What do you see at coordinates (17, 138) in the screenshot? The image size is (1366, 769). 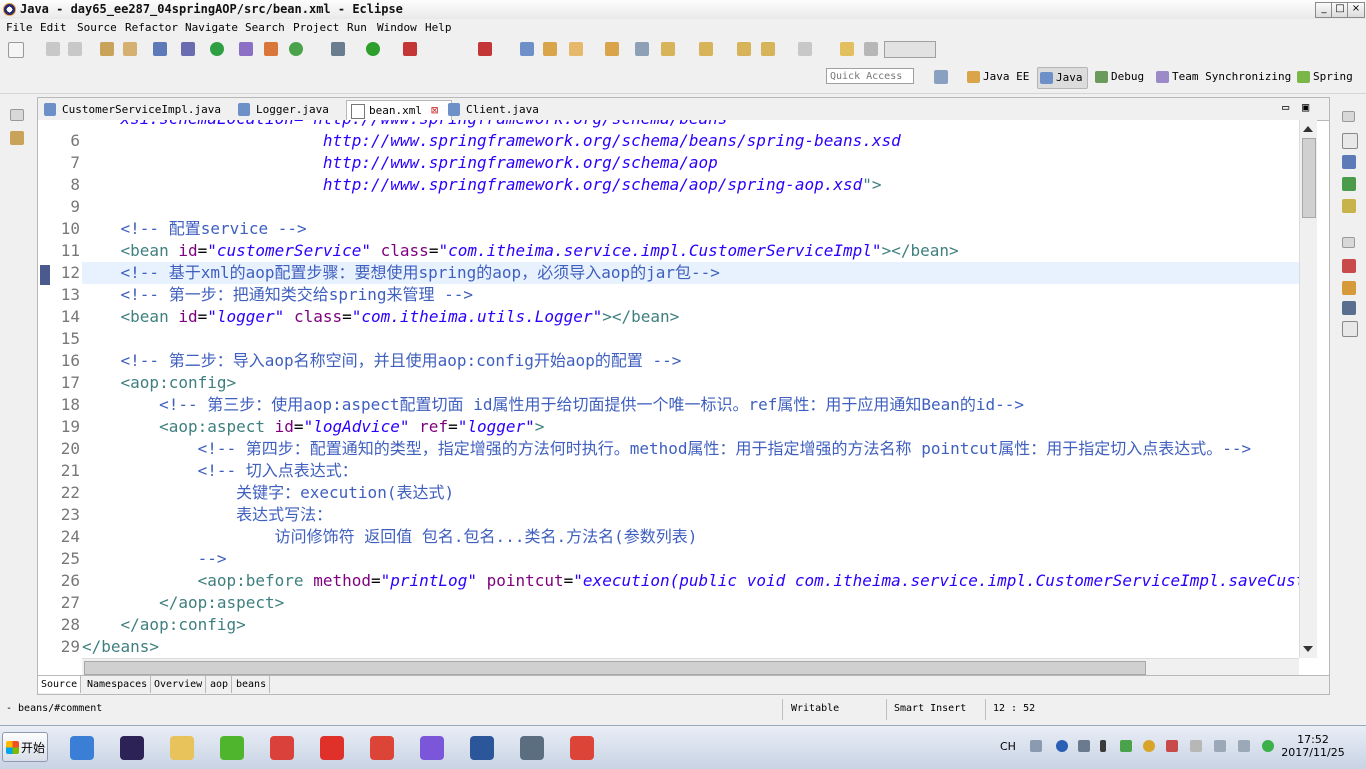 I see `package-explorer-icon` at bounding box center [17, 138].